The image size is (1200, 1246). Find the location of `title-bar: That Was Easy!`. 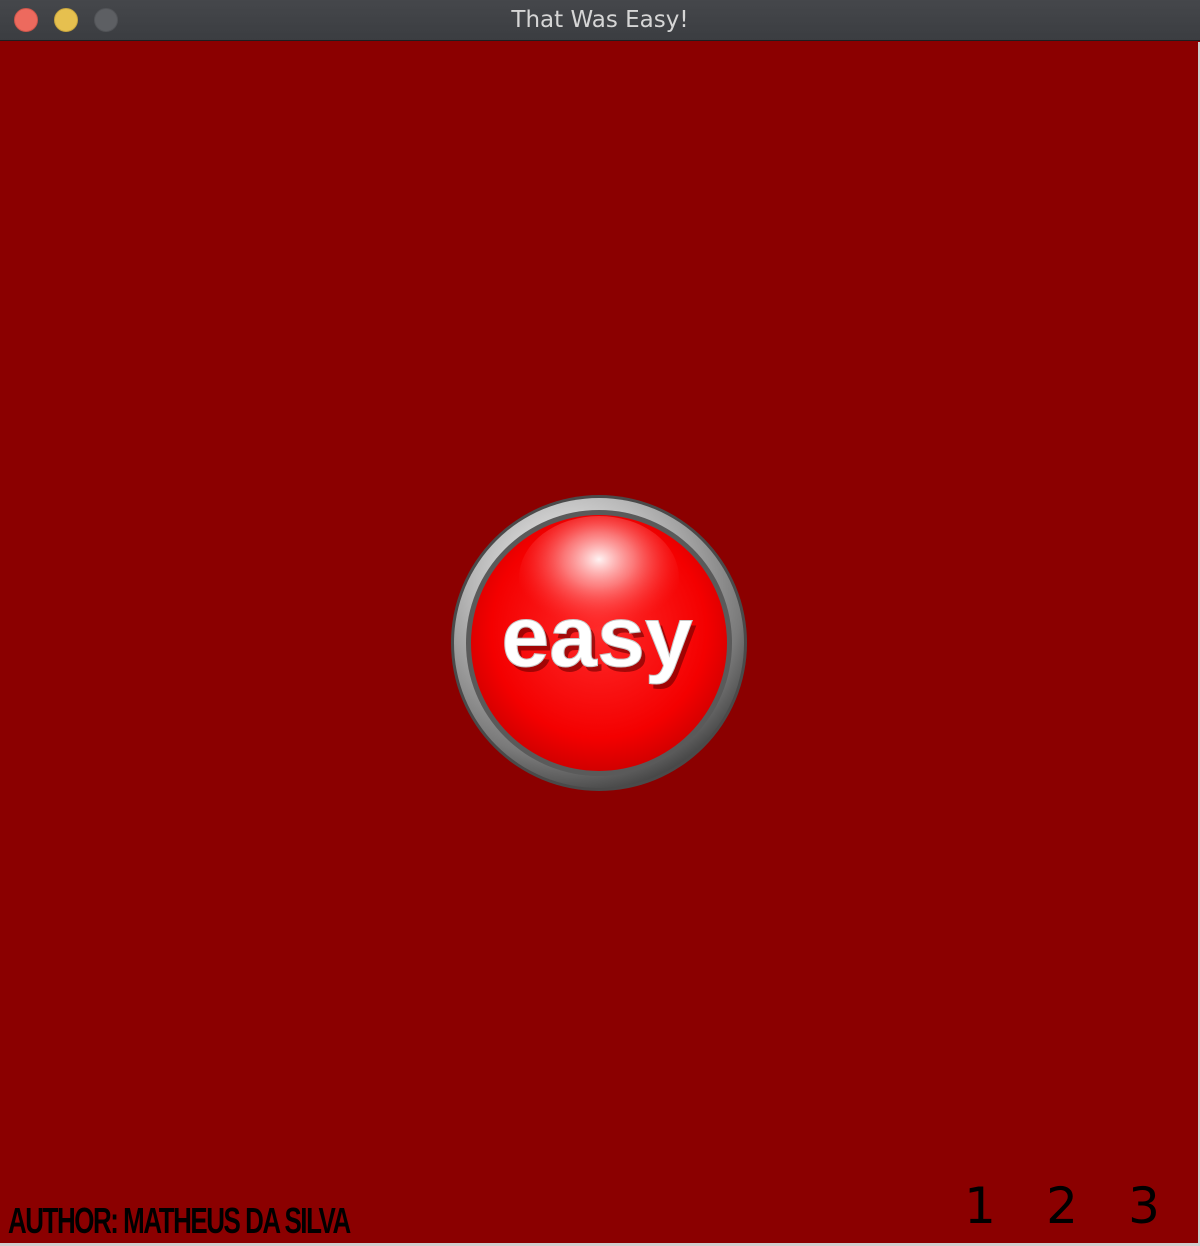

title-bar: That Was Easy! is located at coordinates (600, 20).